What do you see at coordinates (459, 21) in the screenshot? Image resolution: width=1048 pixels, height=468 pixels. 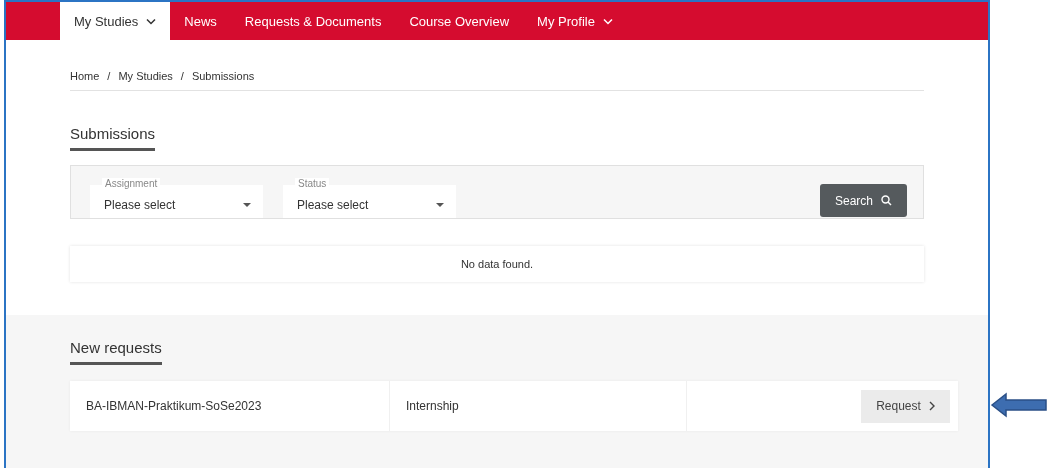 I see `nav-tab: Course Overview` at bounding box center [459, 21].